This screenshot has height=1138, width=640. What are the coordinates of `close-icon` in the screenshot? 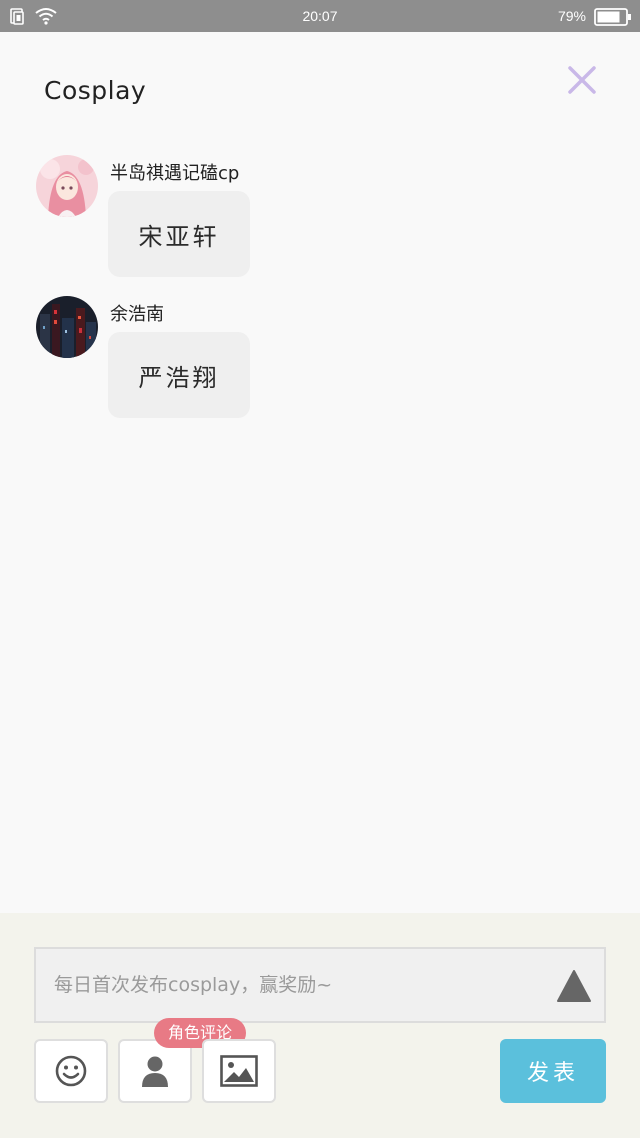 It's located at (582, 80).